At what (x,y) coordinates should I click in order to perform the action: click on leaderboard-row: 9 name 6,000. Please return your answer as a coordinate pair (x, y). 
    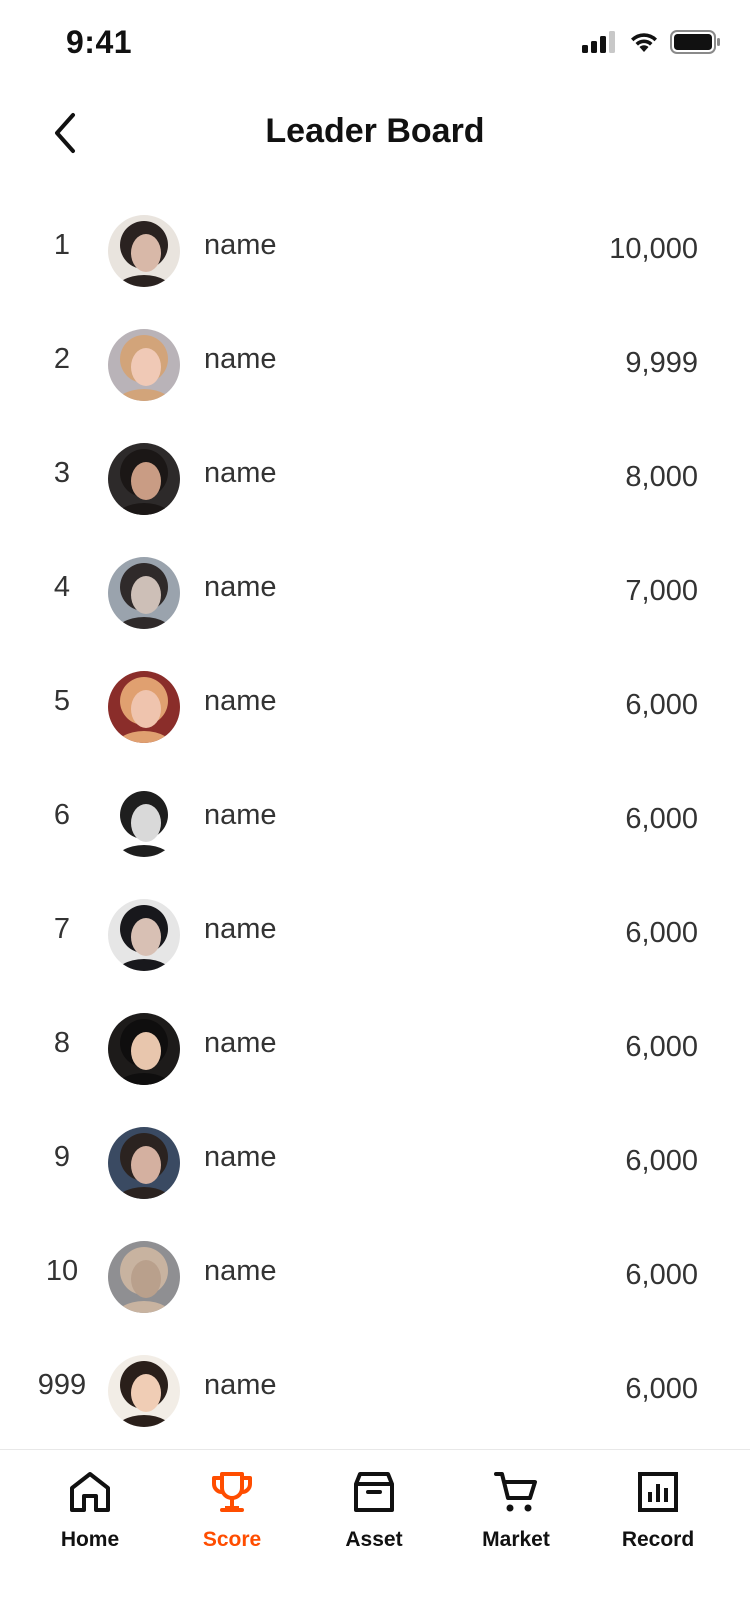
    Looking at the image, I should click on (375, 1164).